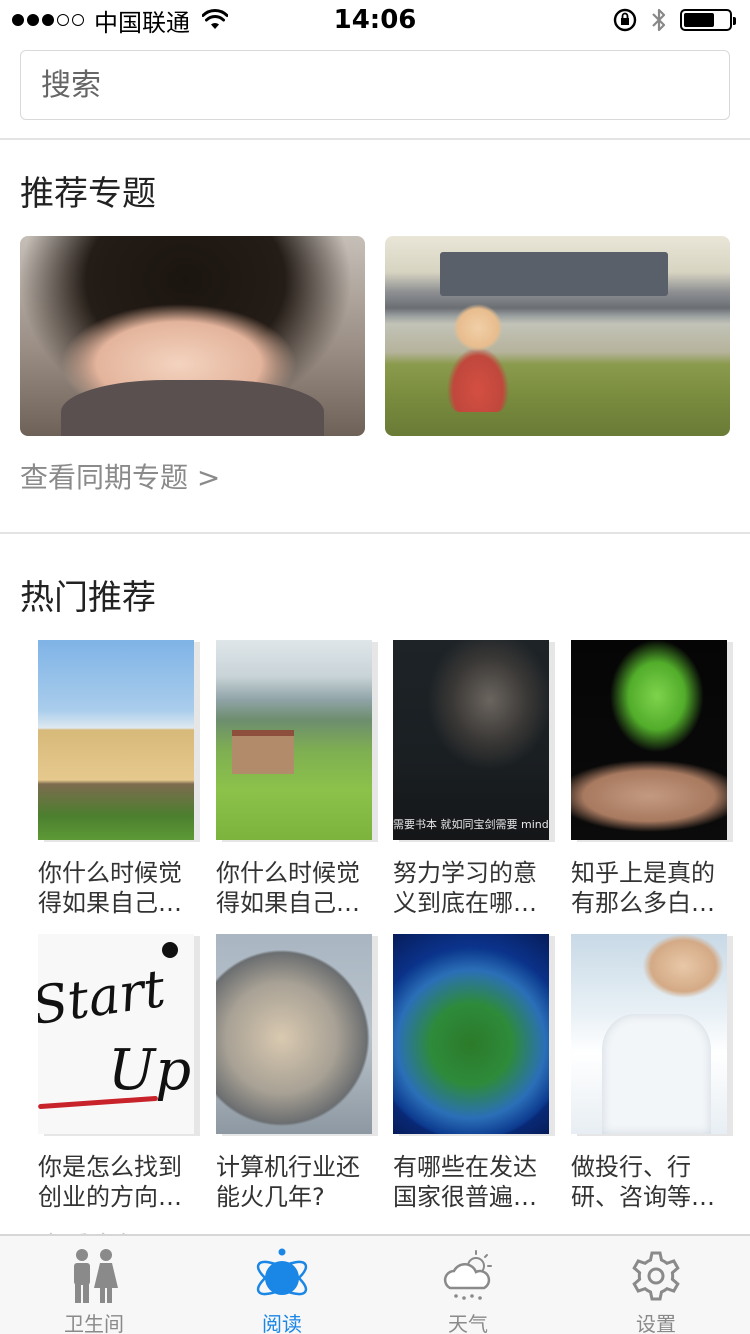  Describe the element at coordinates (103, 998) in the screenshot. I see `thumbnail-text: Start` at that location.